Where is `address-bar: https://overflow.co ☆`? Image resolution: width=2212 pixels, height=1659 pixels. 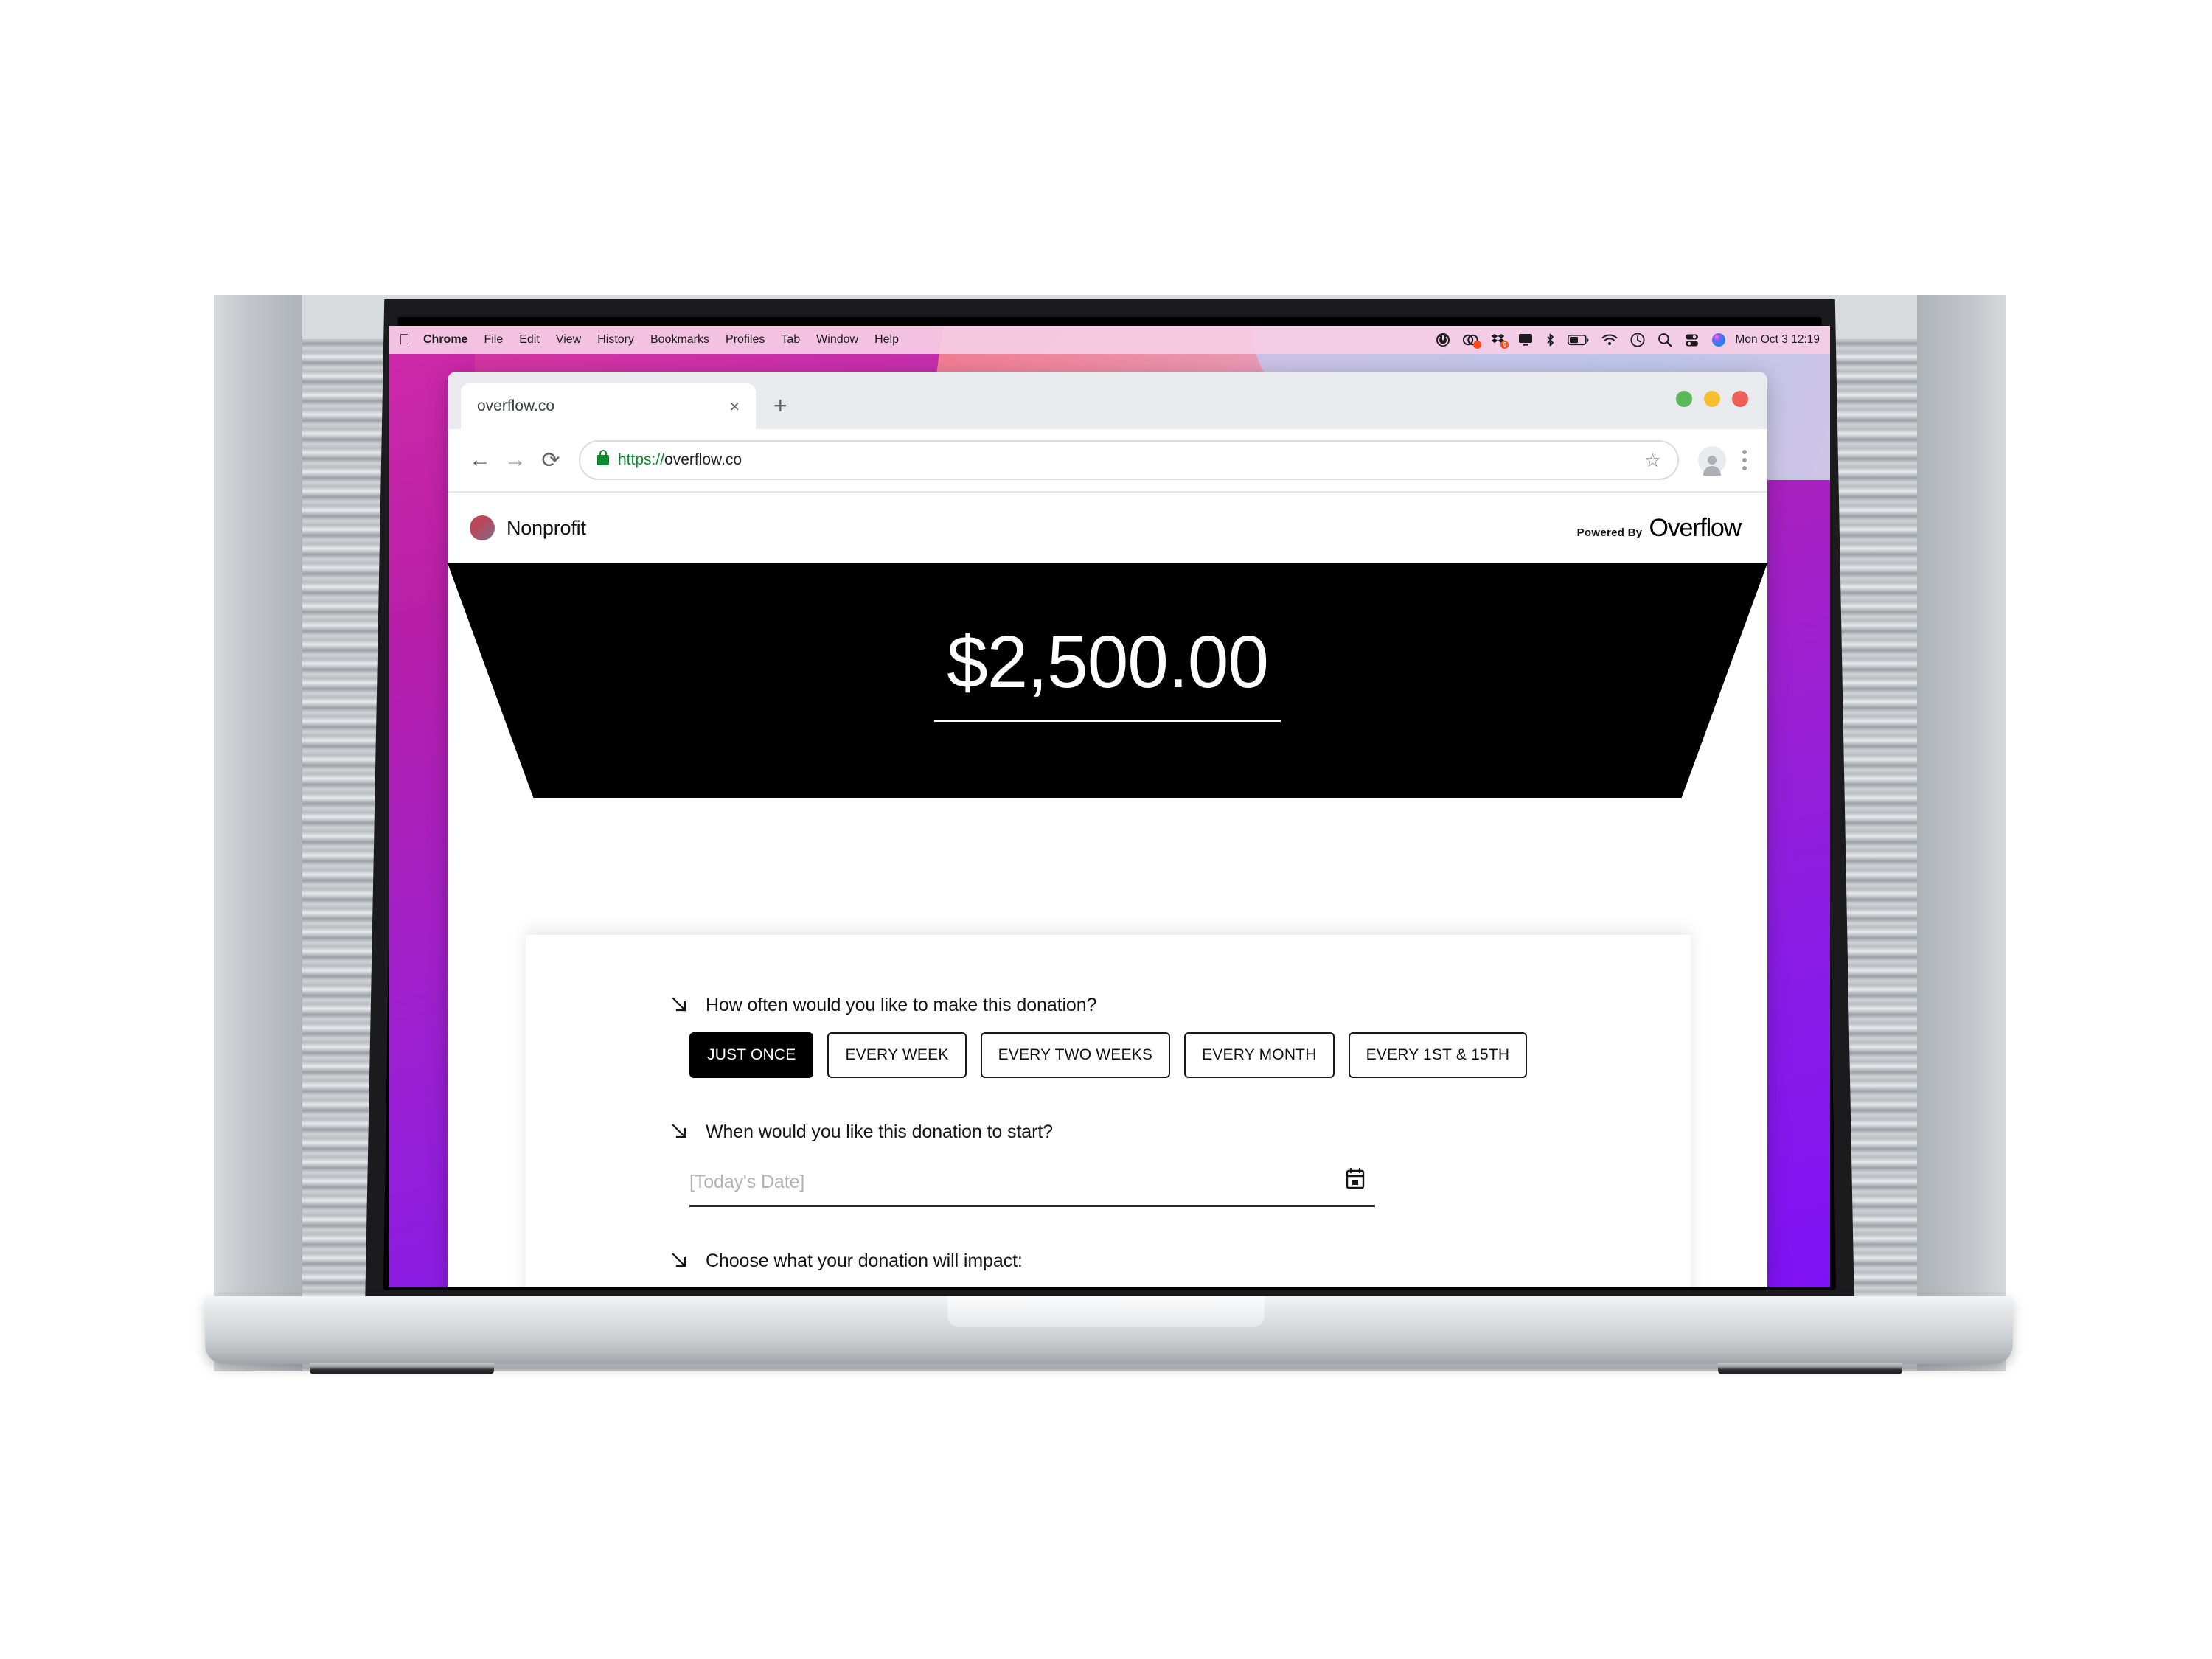 address-bar: https://overflow.co ☆ is located at coordinates (1129, 460).